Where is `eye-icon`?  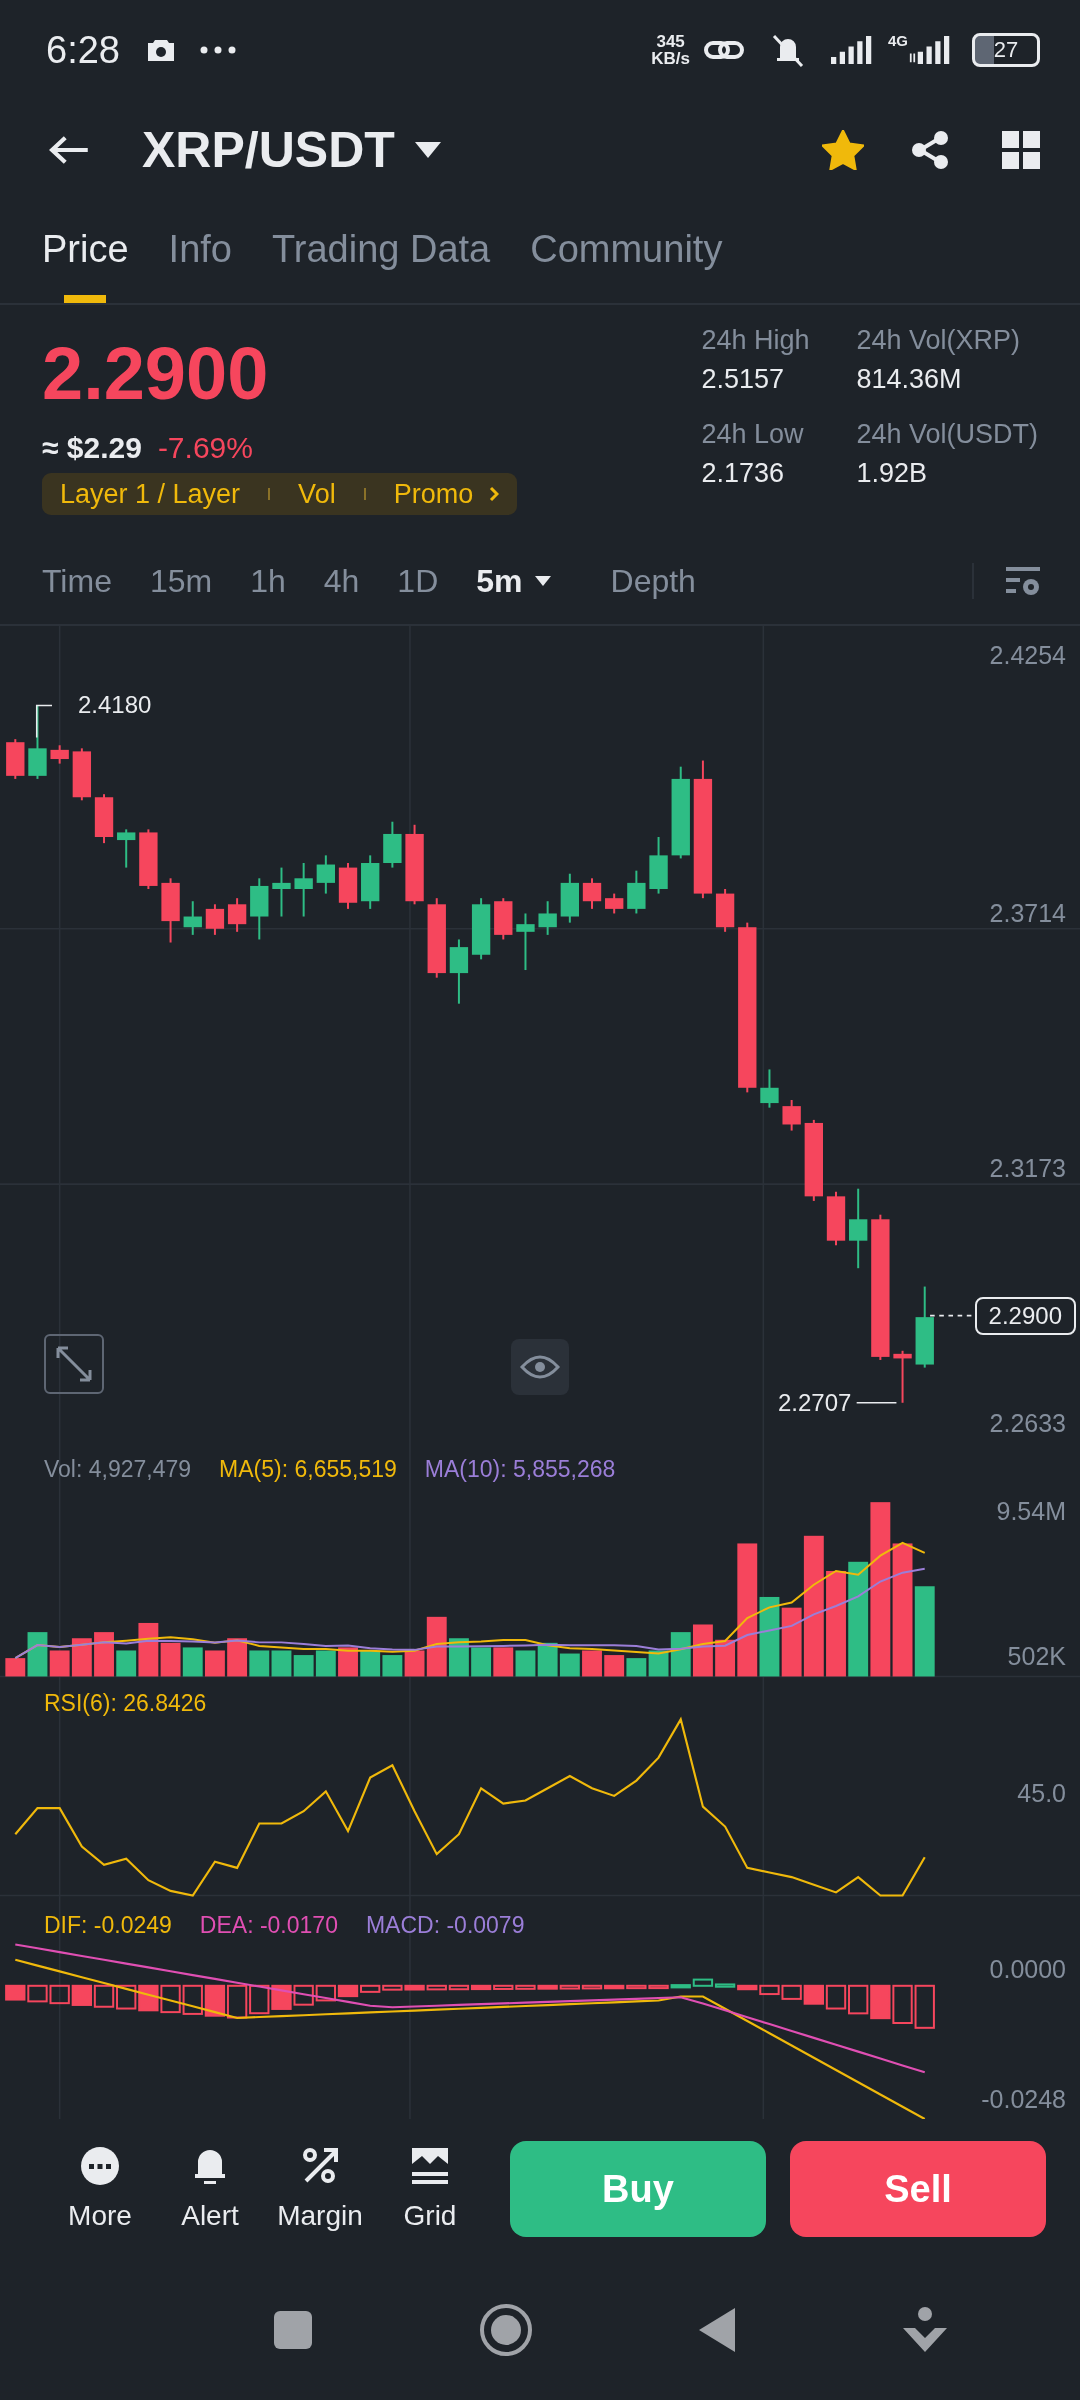
eye-icon is located at coordinates (540, 1367).